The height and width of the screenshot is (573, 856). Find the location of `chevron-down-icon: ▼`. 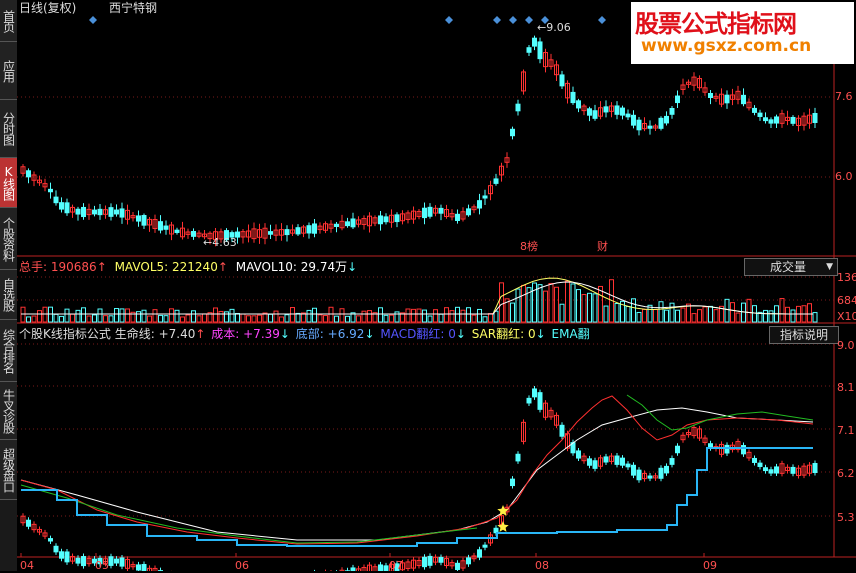

chevron-down-icon: ▼ is located at coordinates (829, 267).